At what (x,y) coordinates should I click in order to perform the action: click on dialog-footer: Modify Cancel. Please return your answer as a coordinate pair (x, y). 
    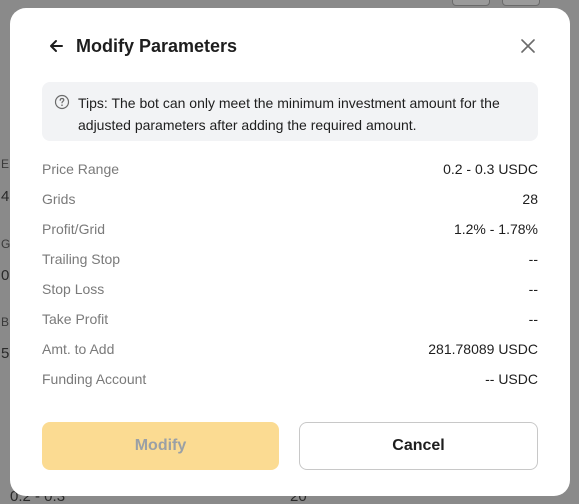
    Looking at the image, I should click on (290, 446).